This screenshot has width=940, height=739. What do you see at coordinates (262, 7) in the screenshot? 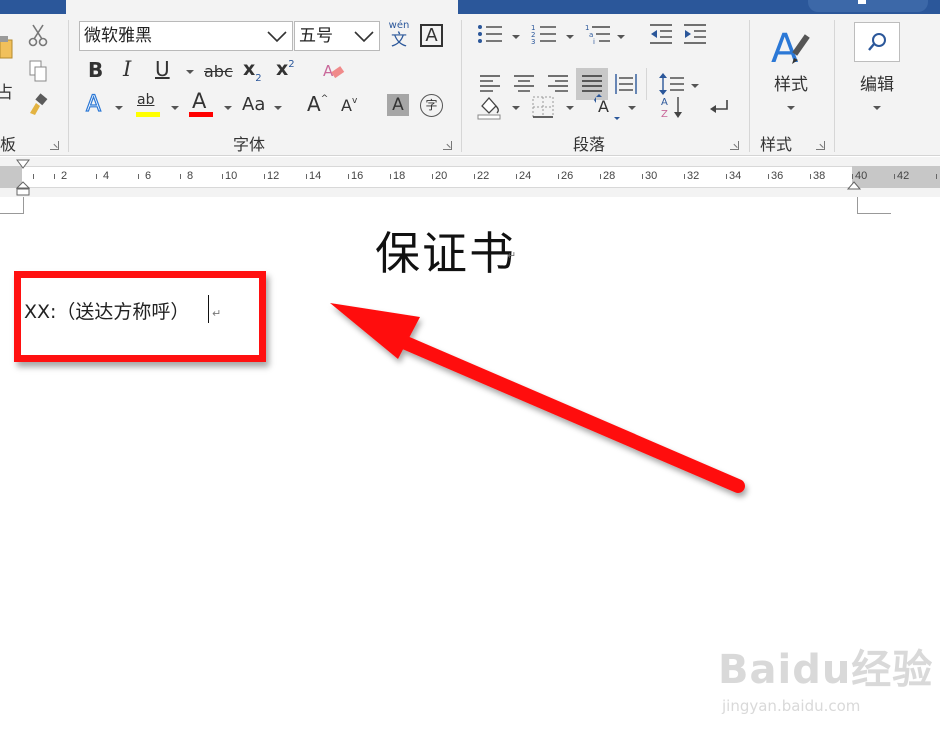
I see `home-tab` at bounding box center [262, 7].